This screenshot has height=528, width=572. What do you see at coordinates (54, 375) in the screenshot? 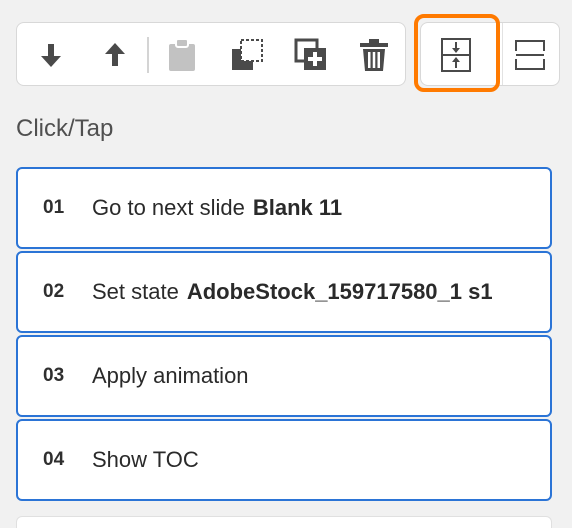
I see `action-number: 03` at bounding box center [54, 375].